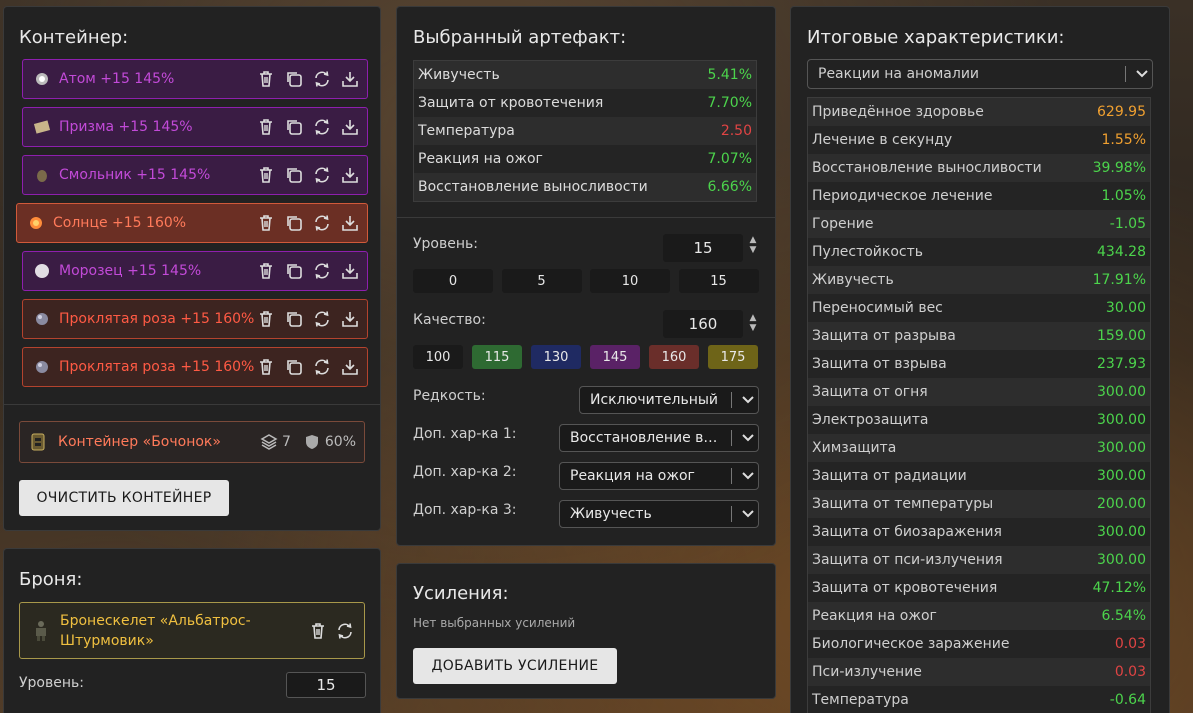 The image size is (1193, 713). I want to click on totals-row: Живучесть 17.91%, so click(979, 280).